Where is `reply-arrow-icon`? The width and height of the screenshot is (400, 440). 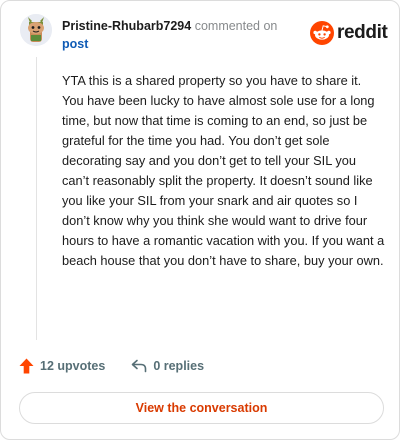 reply-arrow-icon is located at coordinates (139, 366).